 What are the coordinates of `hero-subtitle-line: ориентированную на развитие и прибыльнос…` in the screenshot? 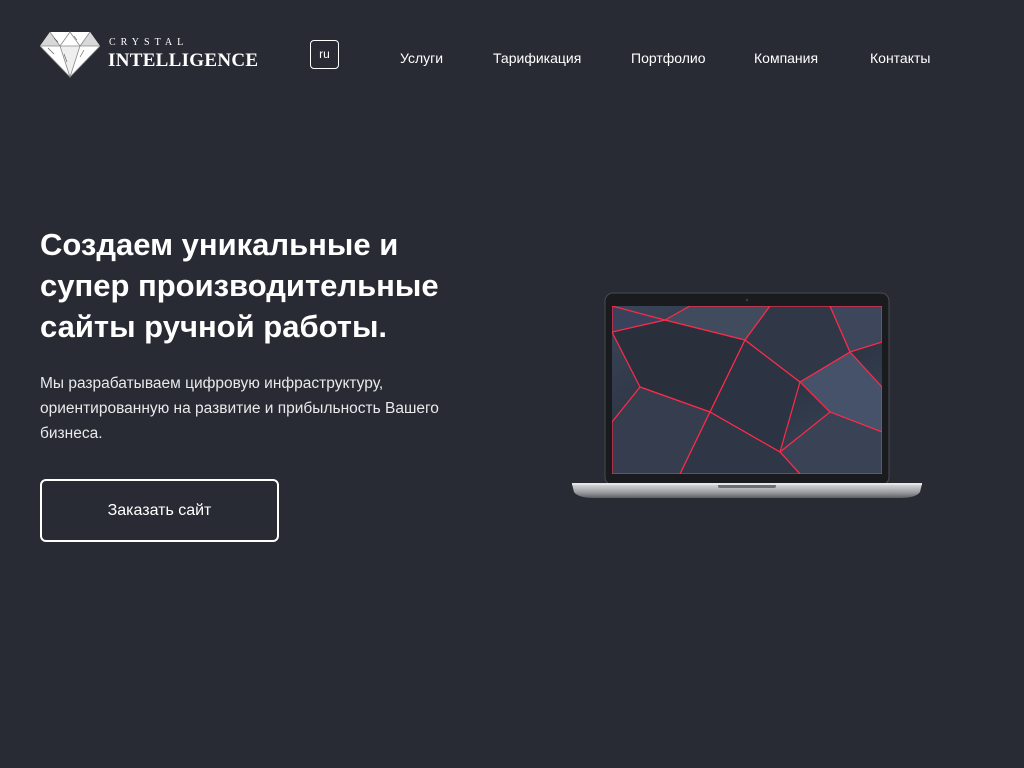 It's located at (239, 408).